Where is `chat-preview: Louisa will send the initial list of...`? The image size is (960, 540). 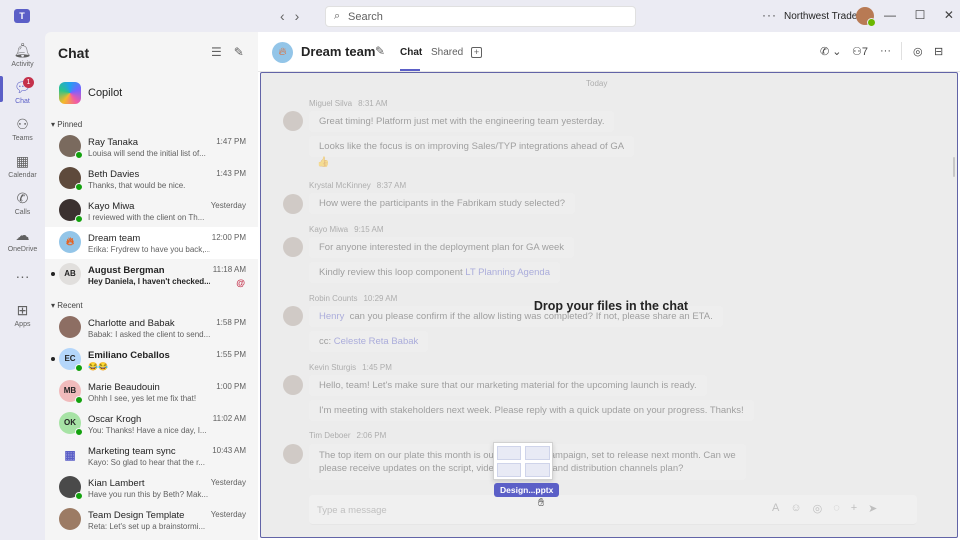
chat-preview: Louisa will send the initial list of... is located at coordinates (147, 153).